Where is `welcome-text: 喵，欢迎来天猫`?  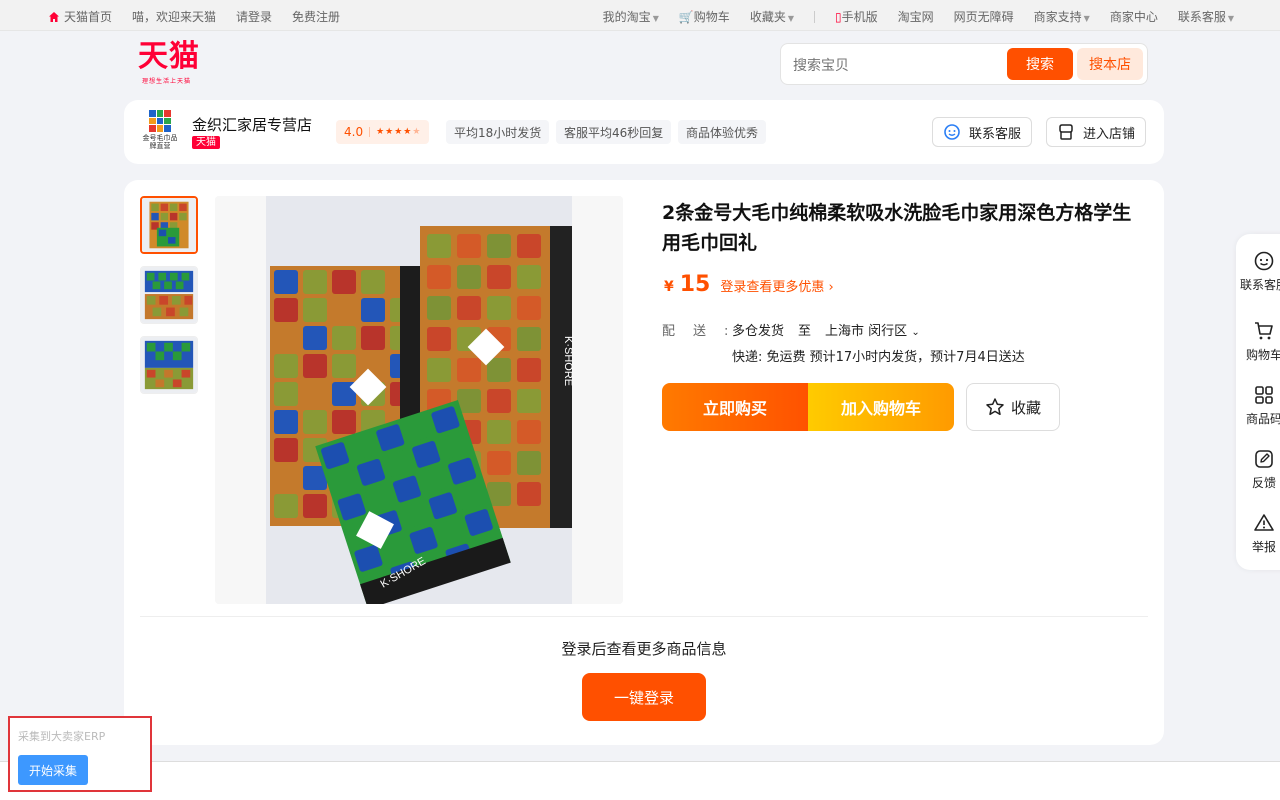
welcome-text: 喵，欢迎来天猫 is located at coordinates (174, 17).